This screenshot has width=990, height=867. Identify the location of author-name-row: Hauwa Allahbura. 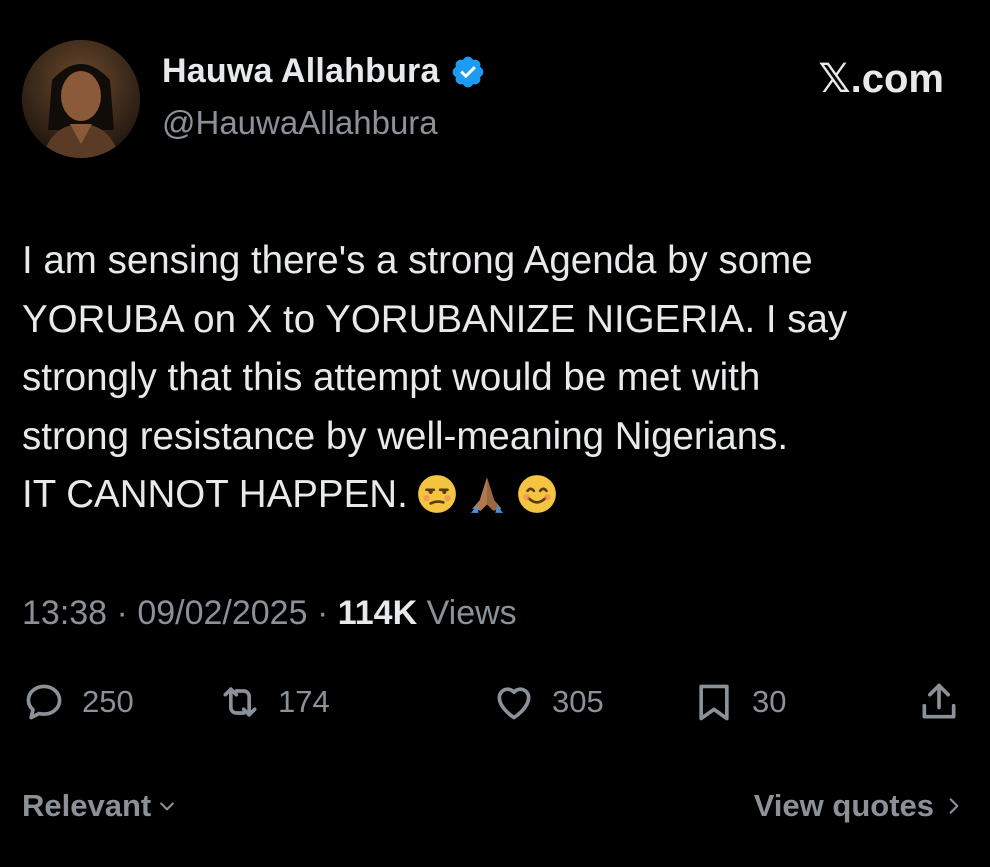
(324, 71).